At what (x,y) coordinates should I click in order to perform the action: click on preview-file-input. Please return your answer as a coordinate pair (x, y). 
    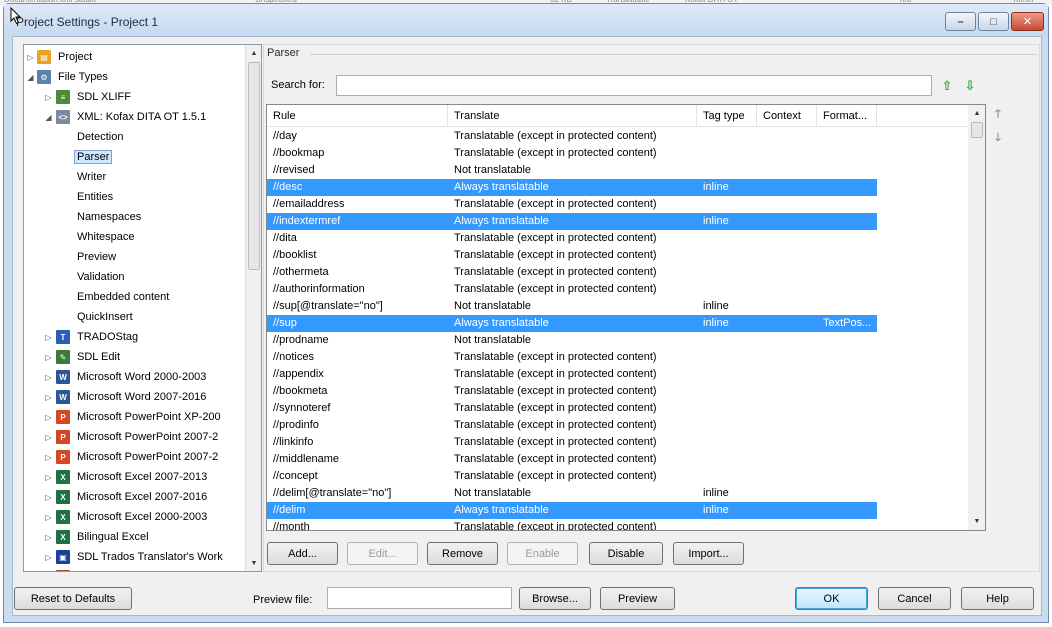
    Looking at the image, I should click on (419, 598).